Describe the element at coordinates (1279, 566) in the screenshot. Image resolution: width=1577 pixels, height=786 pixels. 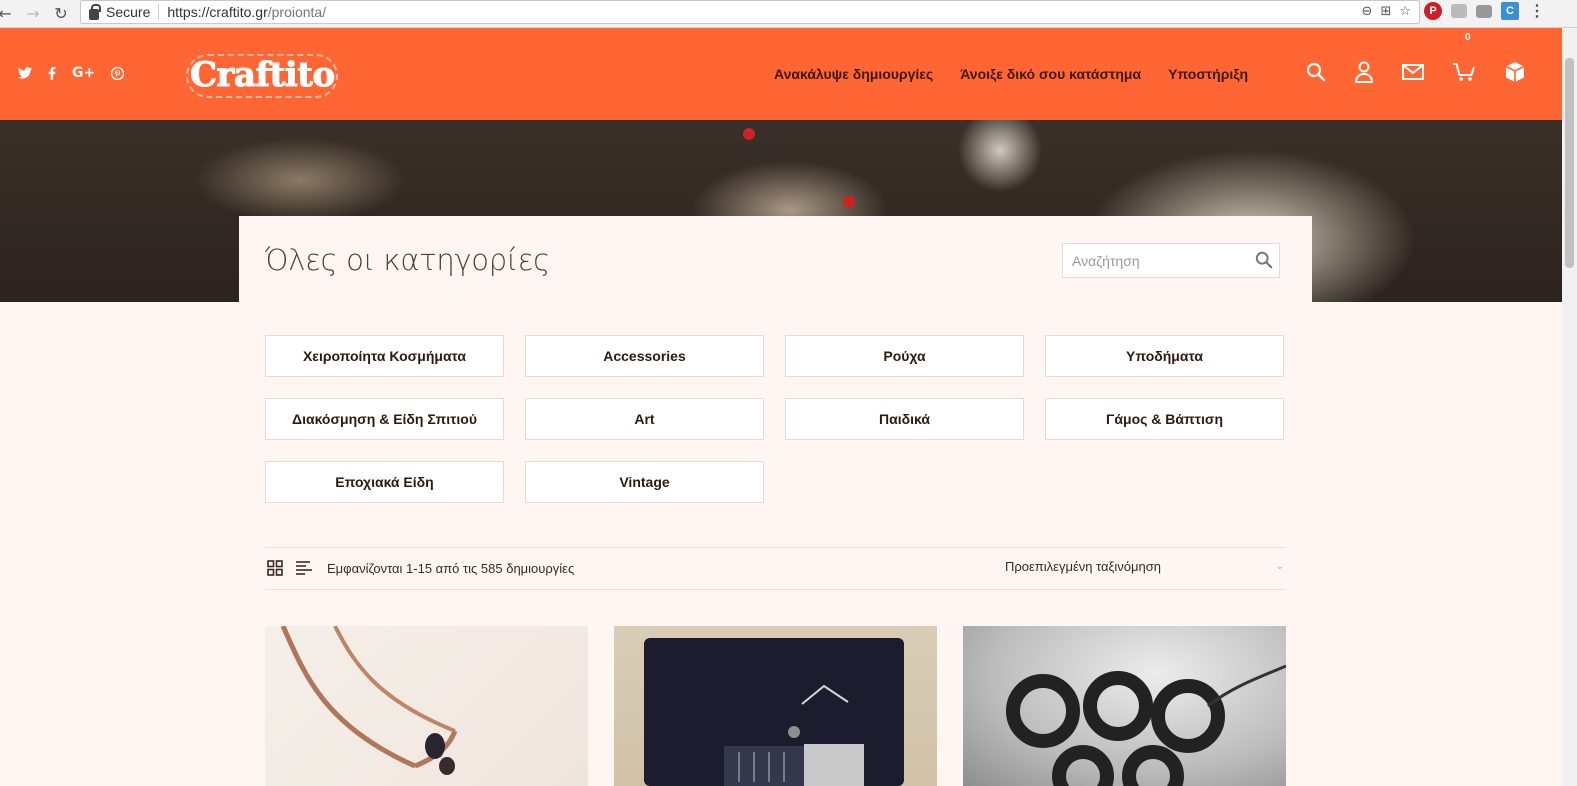
I see `chevron-down-icon: ⌄` at that location.